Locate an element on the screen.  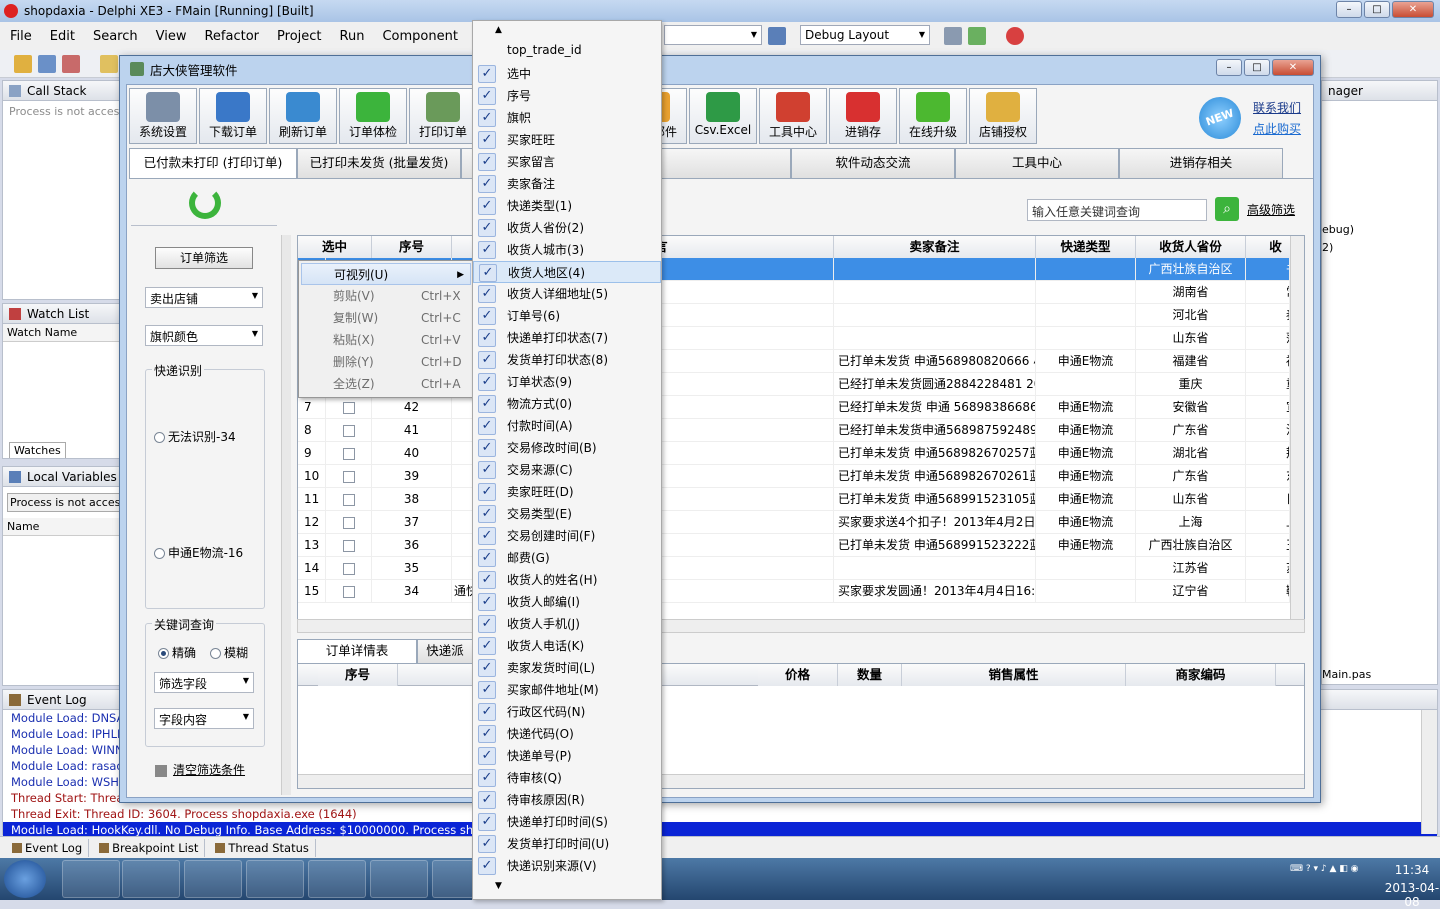
column-toggle-item: ✓ 卖家备注 is located at coordinates (567, 184).